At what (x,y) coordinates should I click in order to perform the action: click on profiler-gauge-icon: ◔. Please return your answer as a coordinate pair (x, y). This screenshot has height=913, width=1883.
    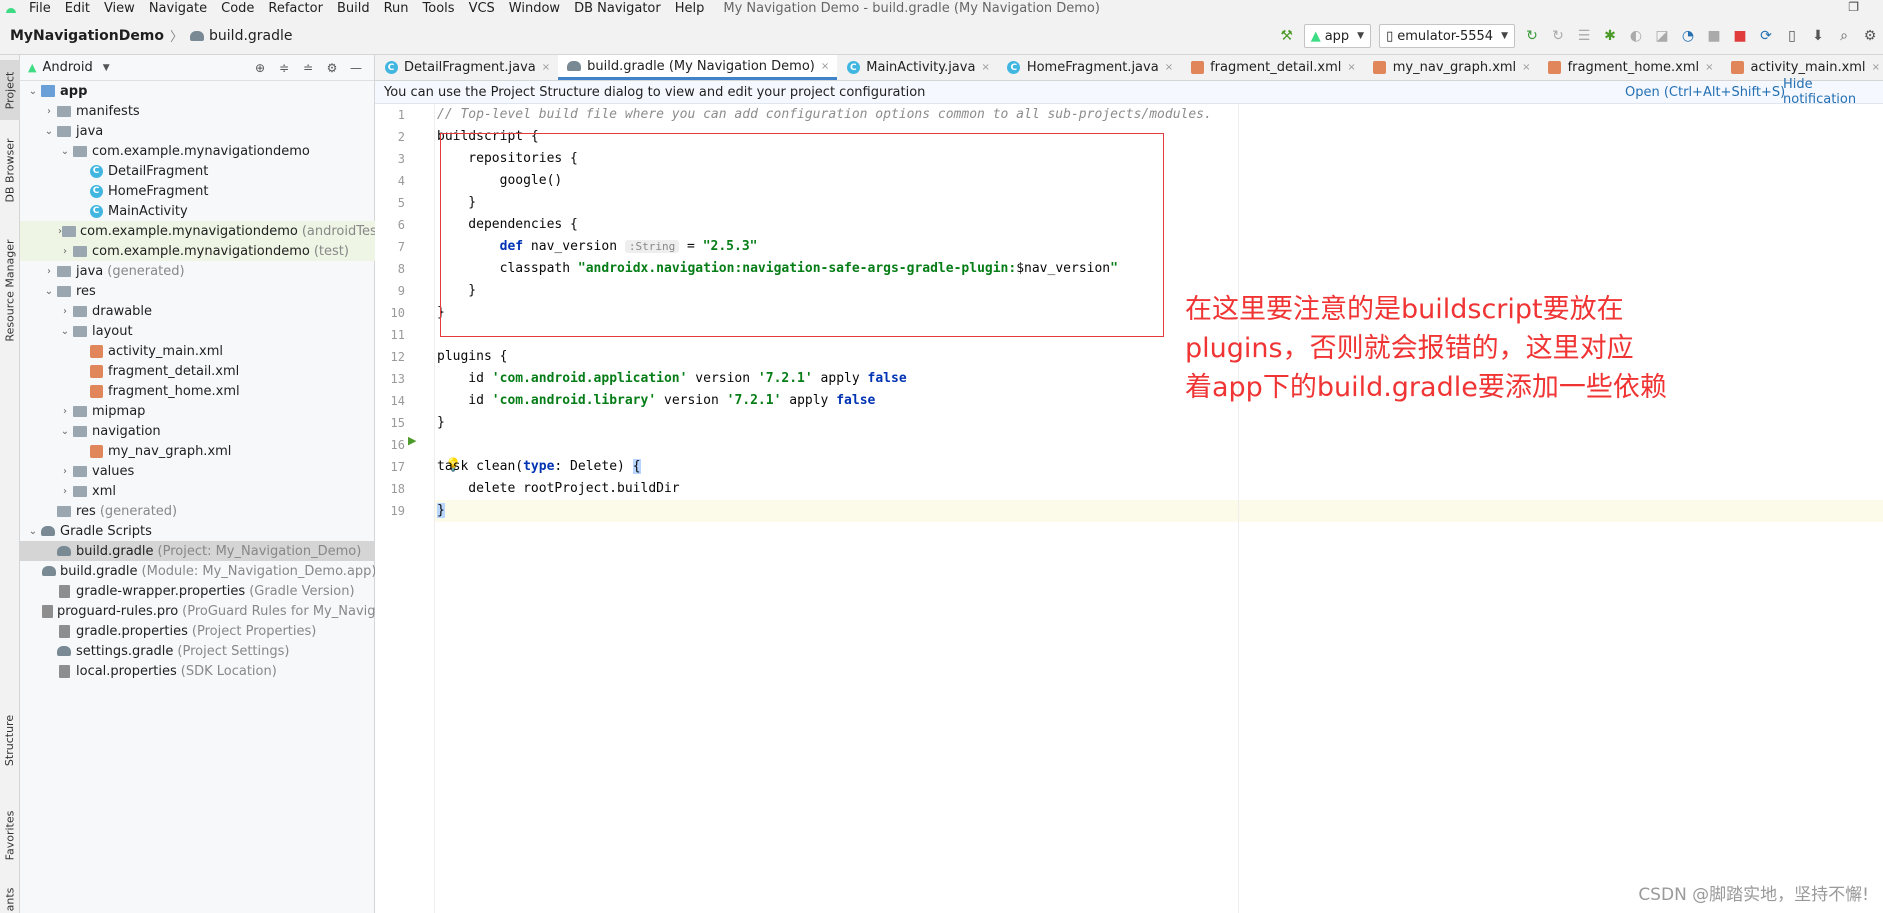
    Looking at the image, I should click on (1688, 36).